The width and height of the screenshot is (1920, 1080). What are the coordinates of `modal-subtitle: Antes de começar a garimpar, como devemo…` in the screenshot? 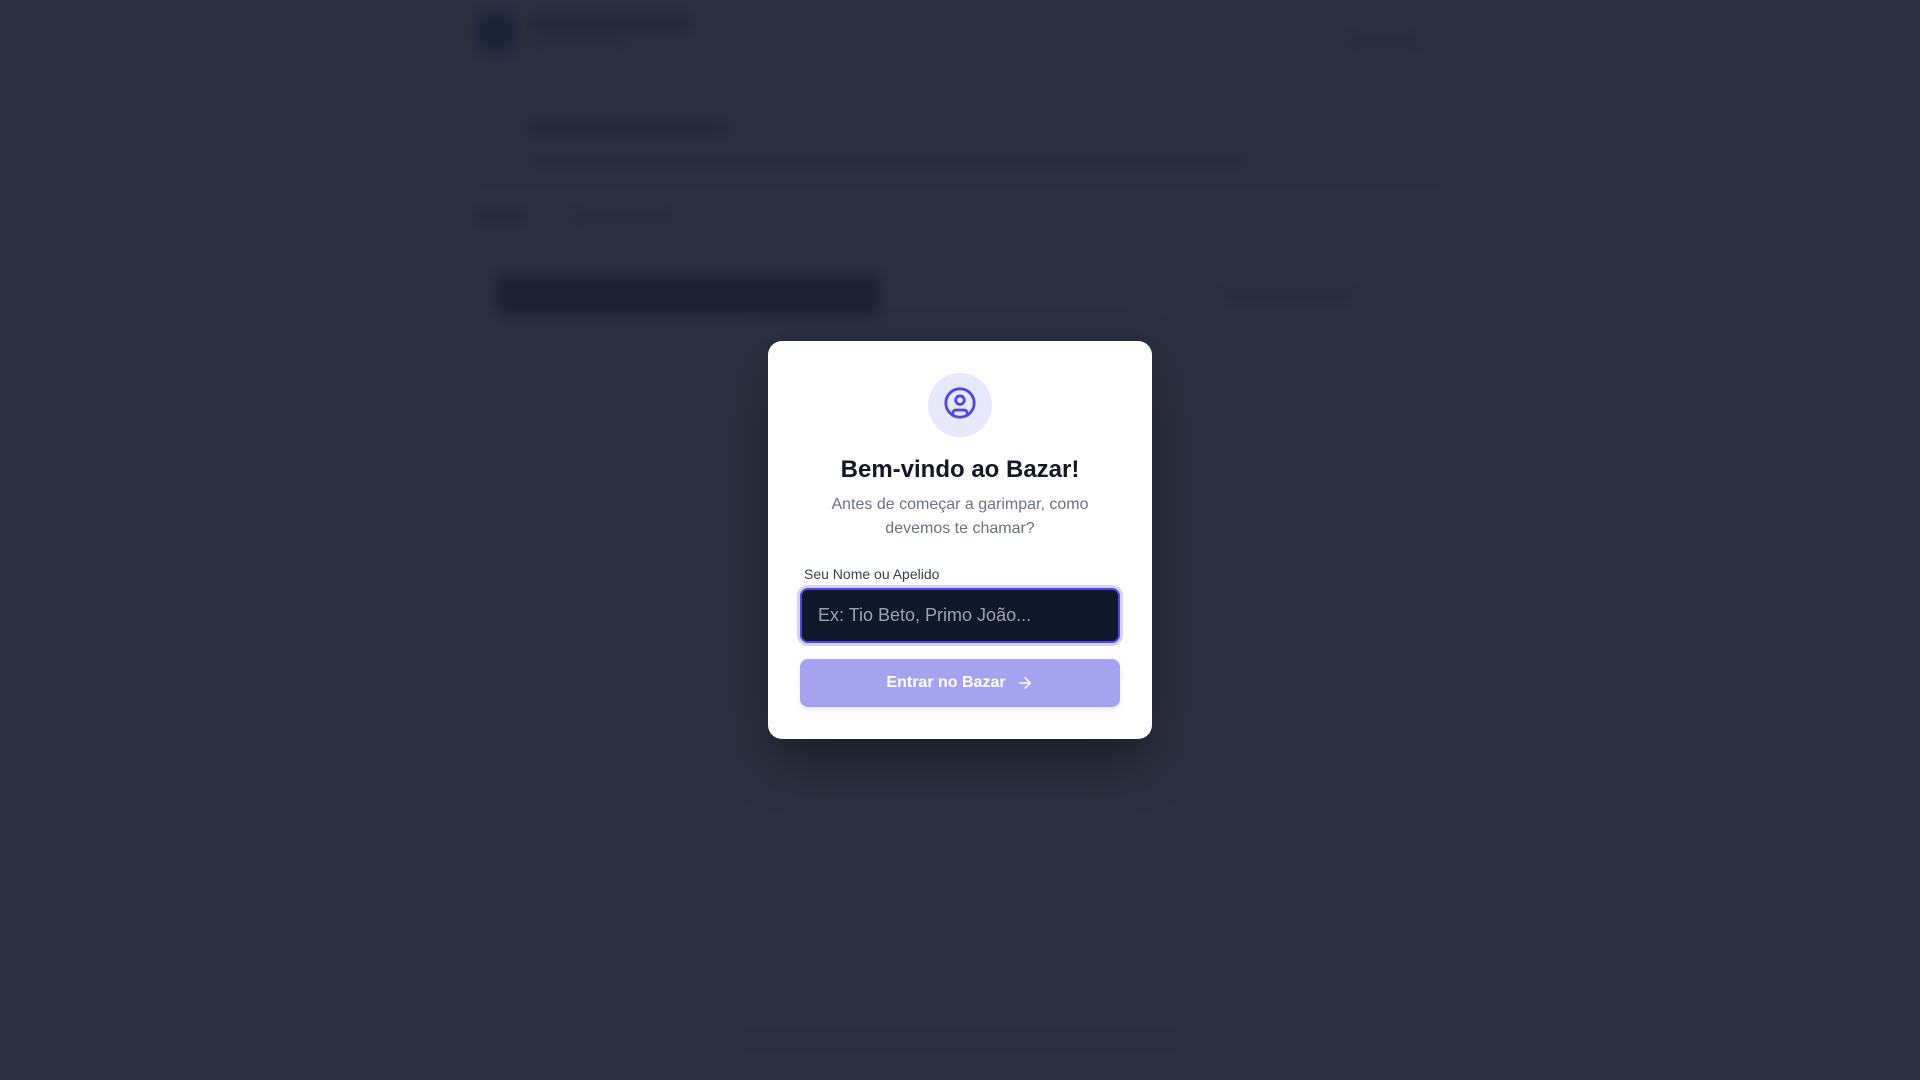 It's located at (960, 516).